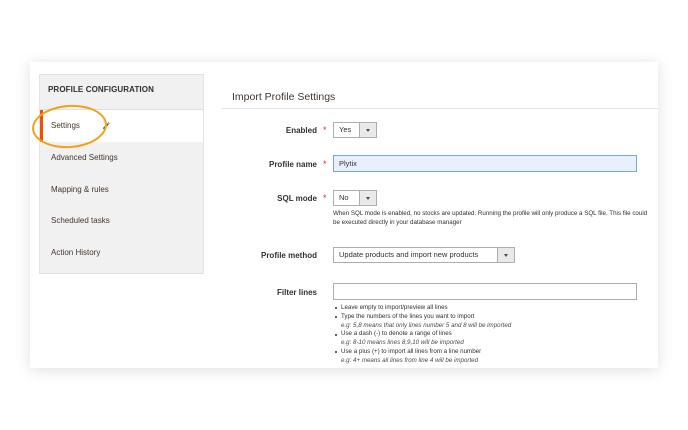 This screenshot has width=688, height=430. What do you see at coordinates (345, 129) in the screenshot?
I see `enabled-value: Yes` at bounding box center [345, 129].